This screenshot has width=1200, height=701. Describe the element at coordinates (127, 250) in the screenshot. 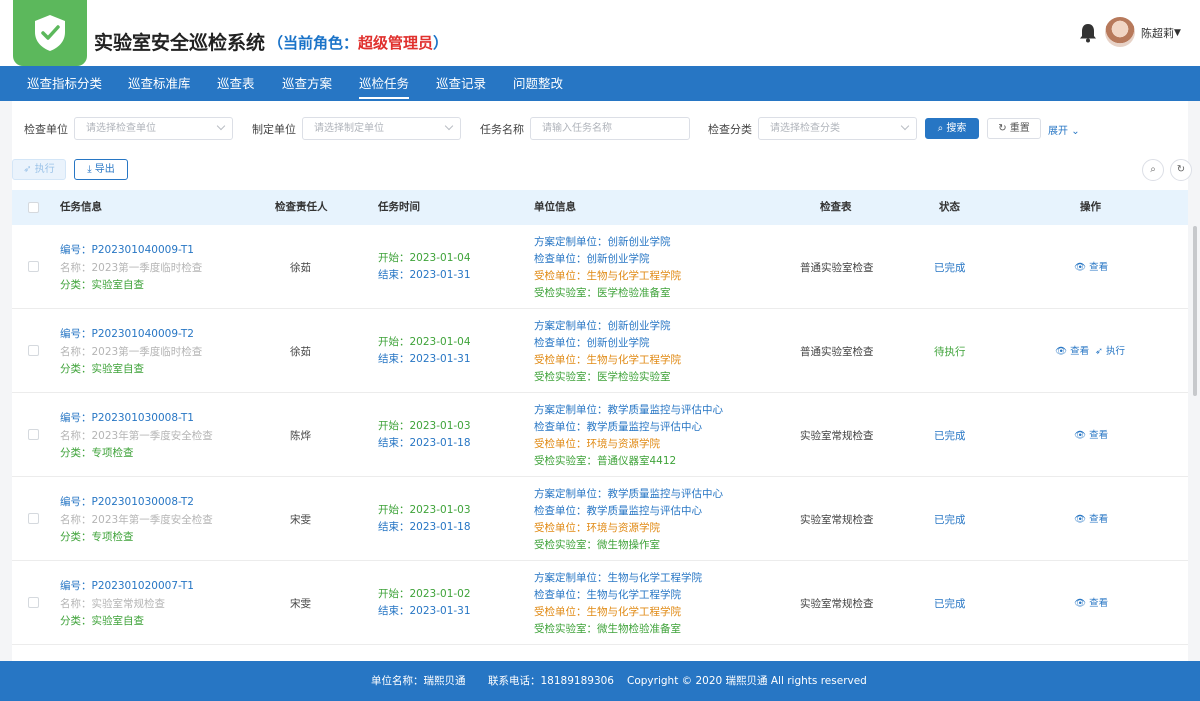

I see `task-code: 编号：P202301040009-T1` at that location.